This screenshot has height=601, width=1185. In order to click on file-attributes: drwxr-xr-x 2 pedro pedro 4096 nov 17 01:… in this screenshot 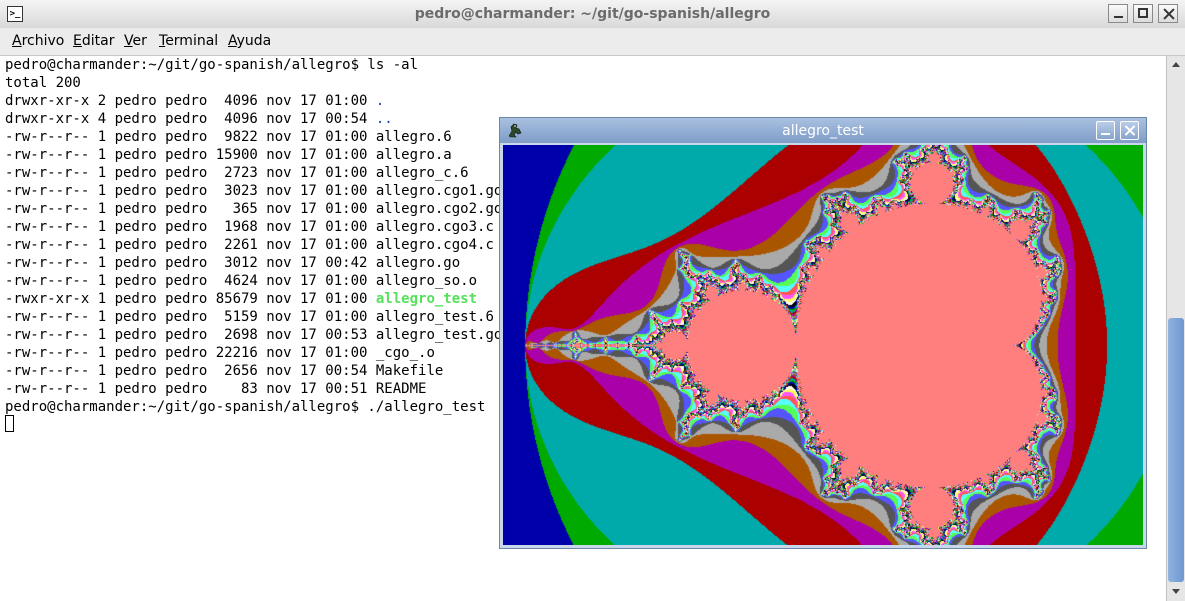, I will do `click(190, 101)`.